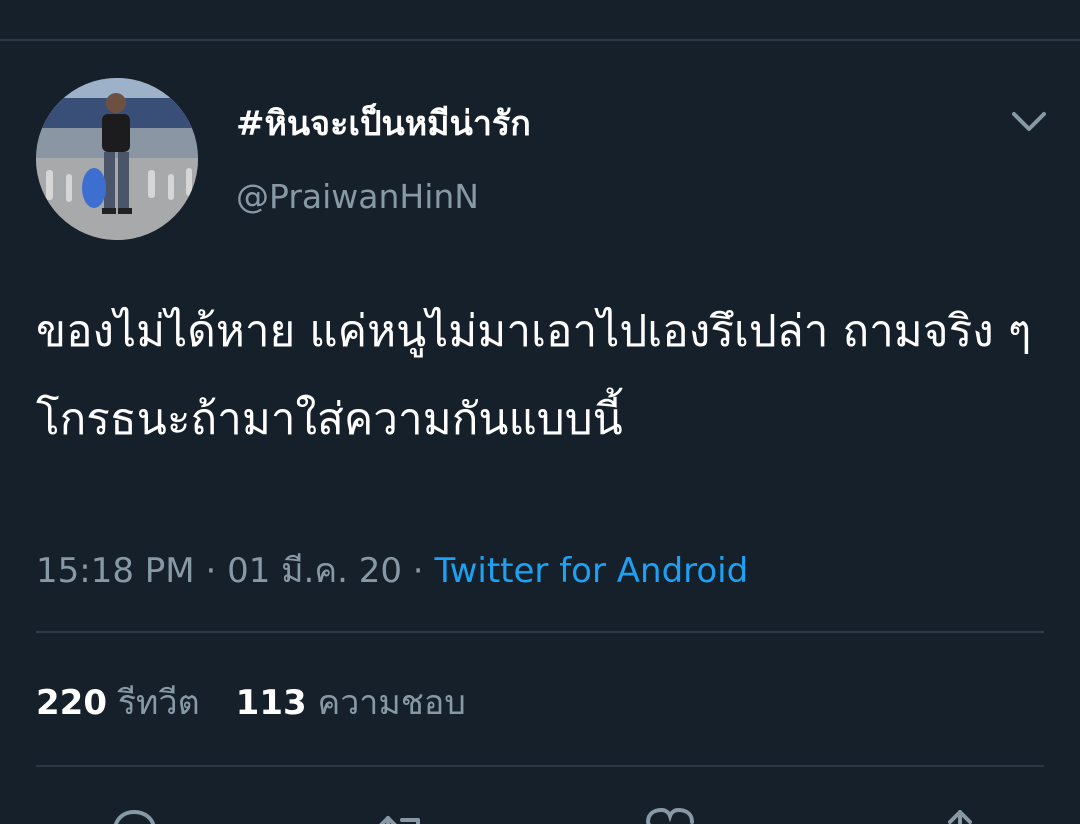 This screenshot has width=1080, height=824. I want to click on tweet-time: 15:18 PM, so click(115, 571).